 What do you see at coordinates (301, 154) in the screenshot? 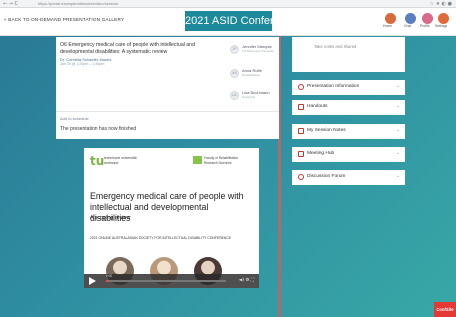
I see `meeting-icon` at bounding box center [301, 154].